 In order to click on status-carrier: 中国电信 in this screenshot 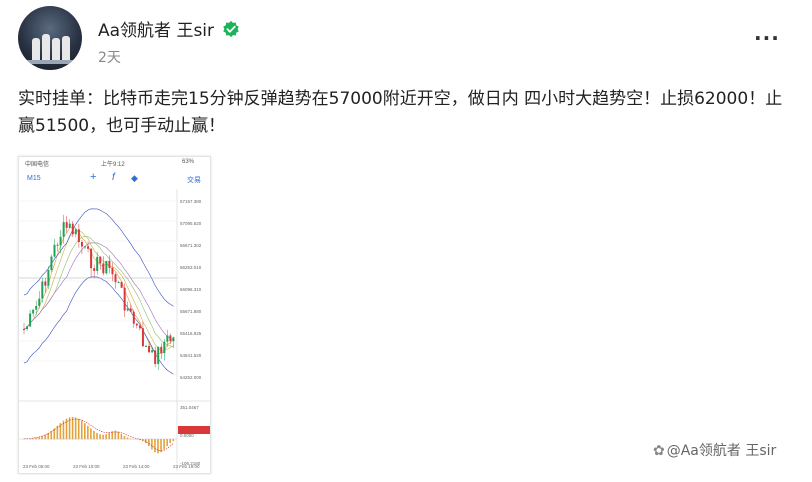, I will do `click(37, 165)`.